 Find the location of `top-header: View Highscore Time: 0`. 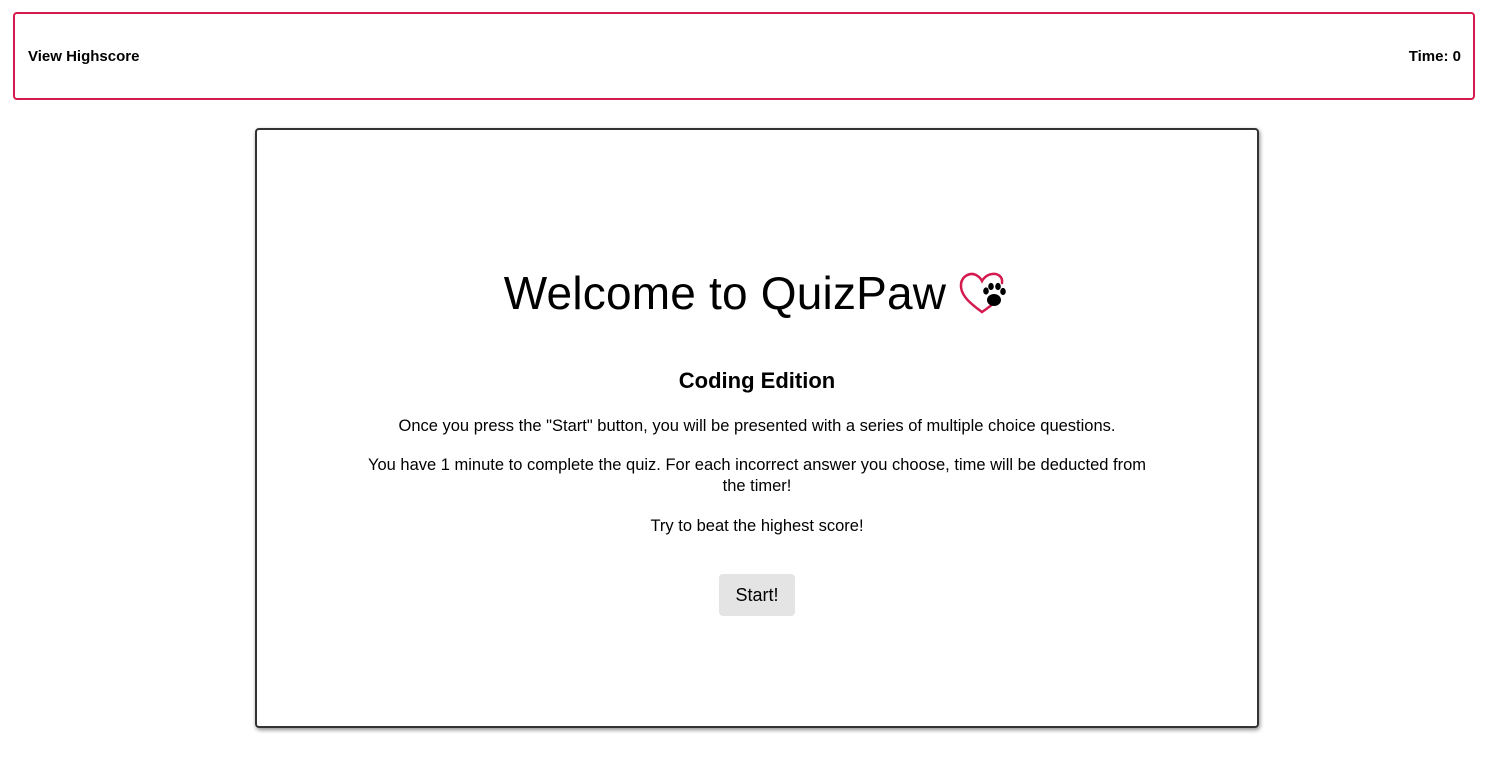

top-header: View Highscore Time: 0 is located at coordinates (744, 56).